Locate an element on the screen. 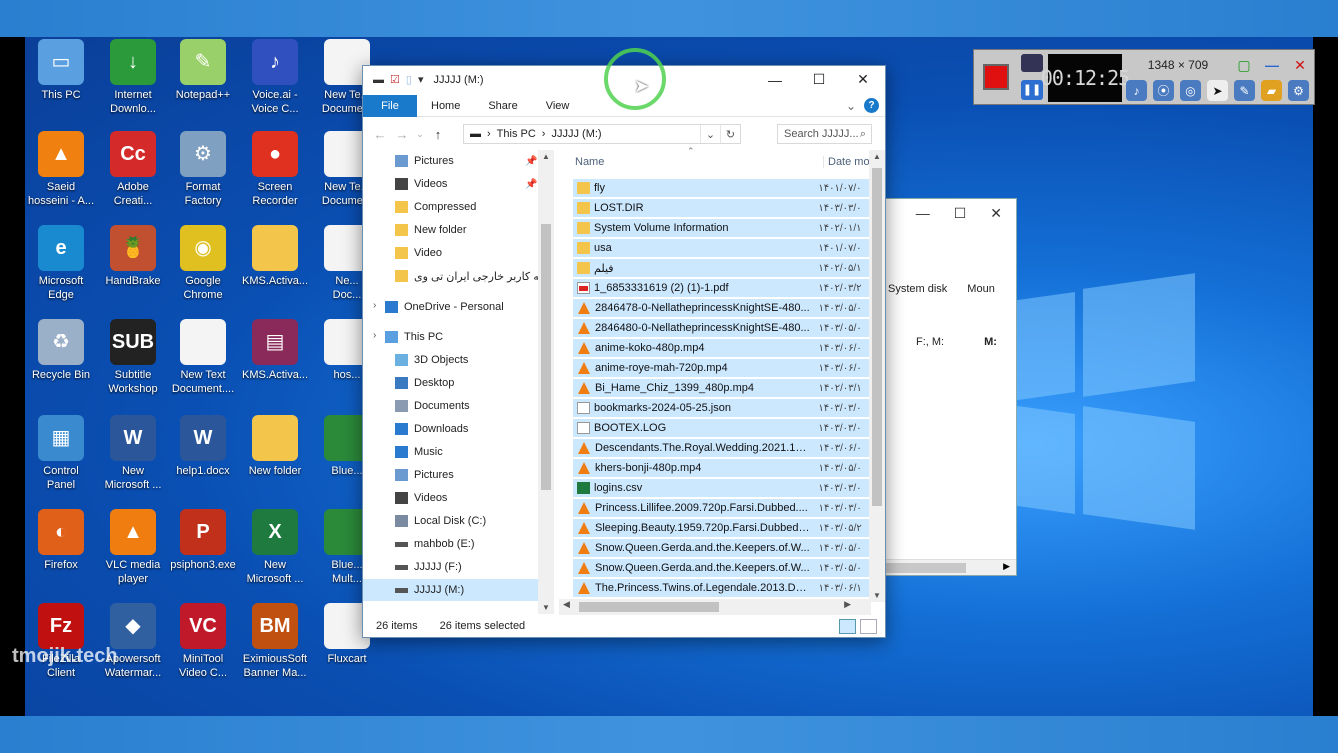  nav-item: JJJJJ (F:) is located at coordinates (450, 567).